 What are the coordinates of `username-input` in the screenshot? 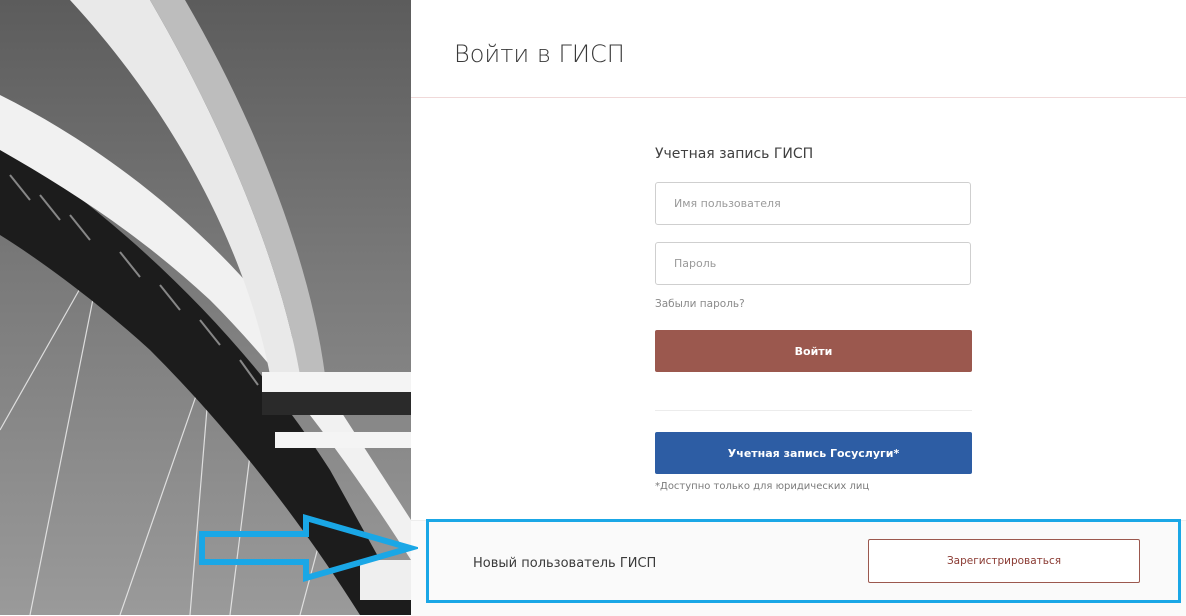 It's located at (813, 203).